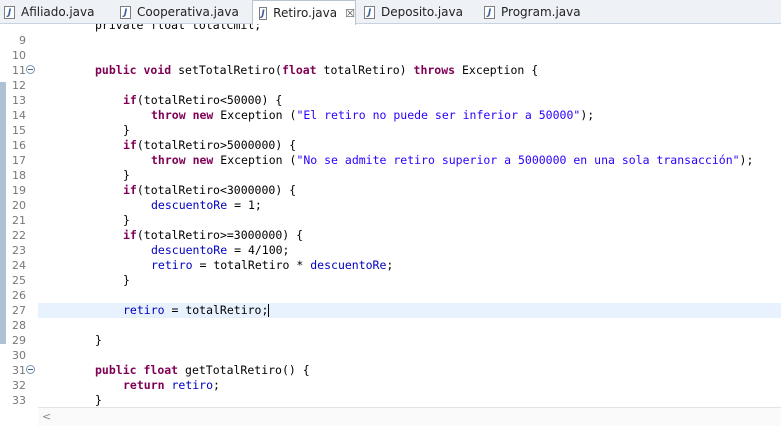 Image resolution: width=781 pixels, height=426 pixels. What do you see at coordinates (46, 416) in the screenshot?
I see `scroll-left-icon: <` at bounding box center [46, 416].